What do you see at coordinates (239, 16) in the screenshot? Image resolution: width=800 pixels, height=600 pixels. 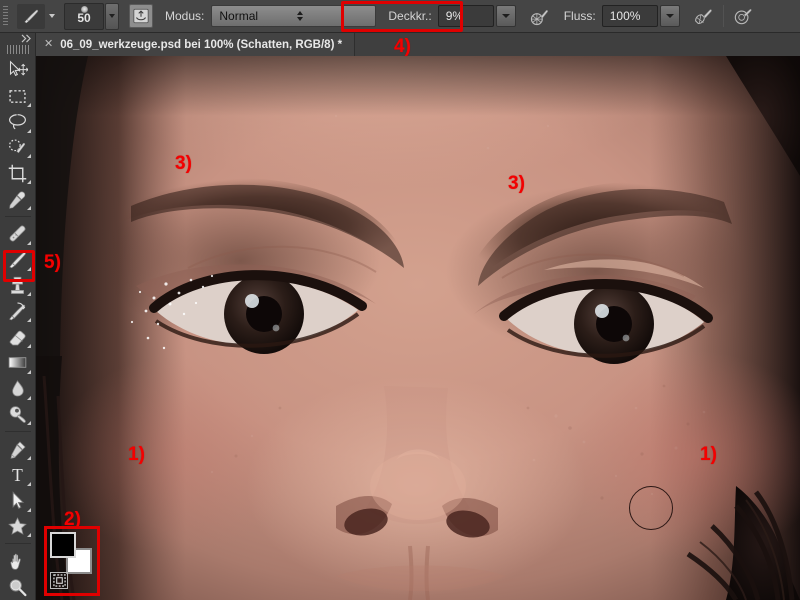 I see `blend-mode-value: Normal` at bounding box center [239, 16].